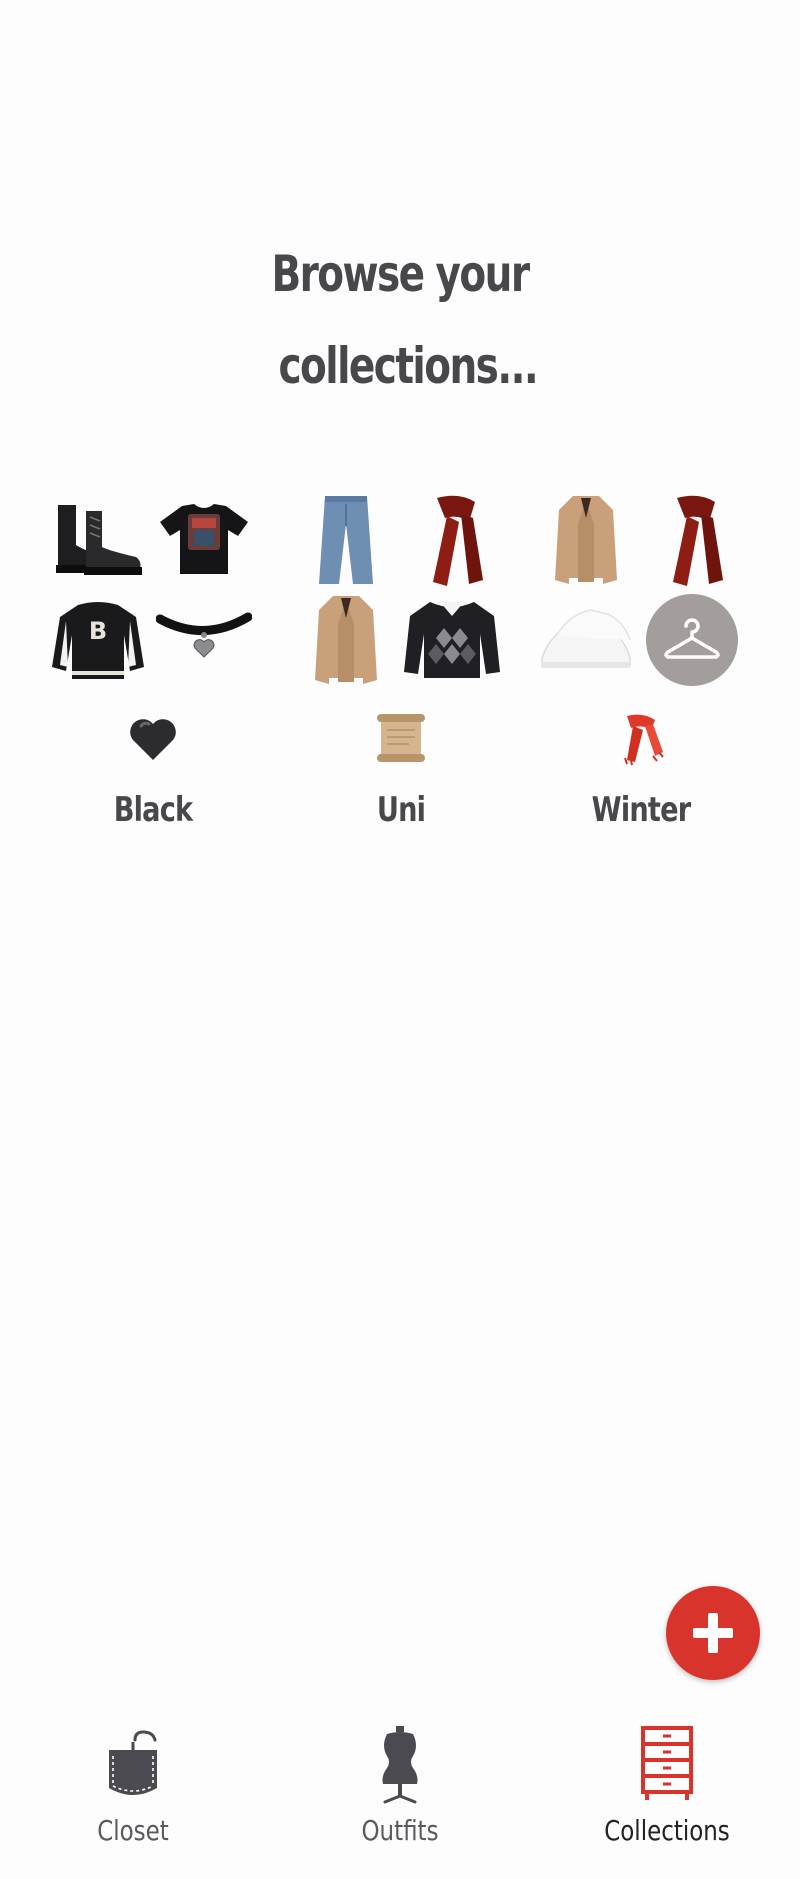 The image size is (800, 1879). What do you see at coordinates (346, 540) in the screenshot?
I see `blue-jeans-image` at bounding box center [346, 540].